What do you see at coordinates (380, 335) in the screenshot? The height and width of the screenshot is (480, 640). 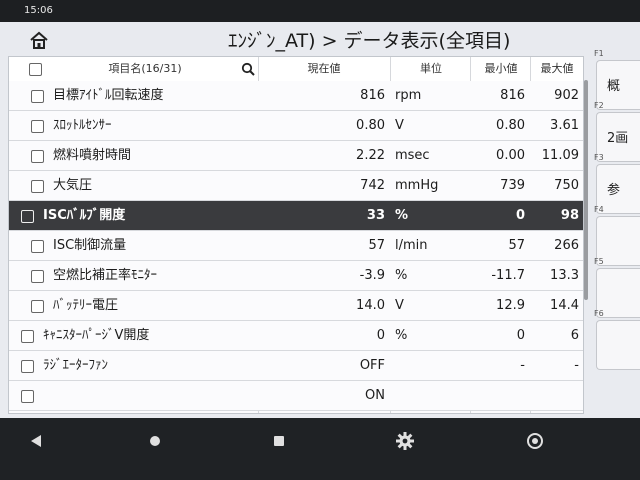 I see `row-current-value: 0` at bounding box center [380, 335].